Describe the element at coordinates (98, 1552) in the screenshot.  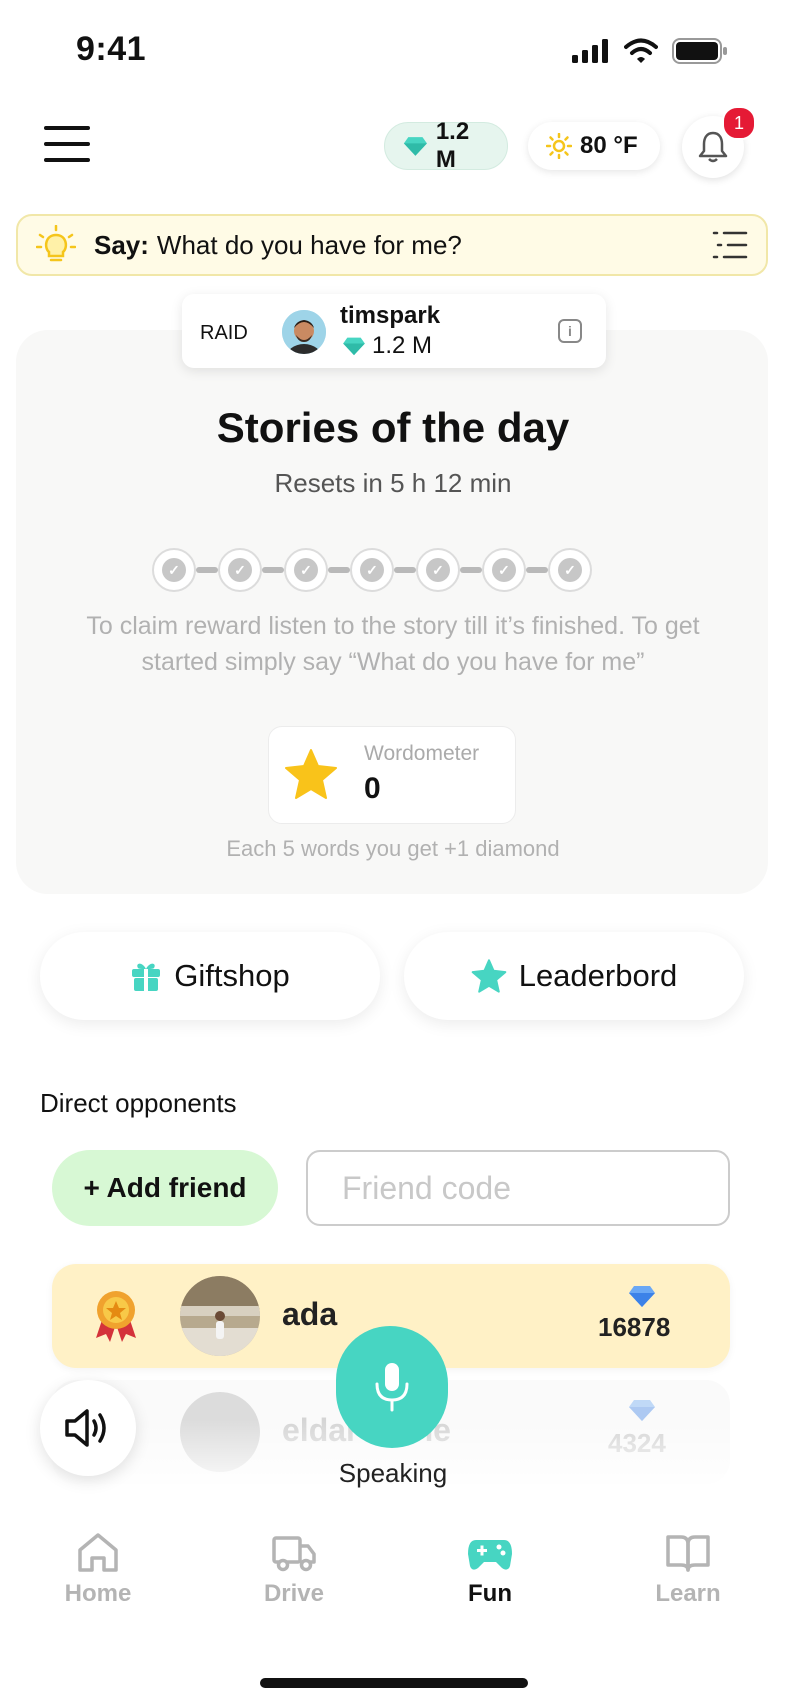
I see `home-icon` at that location.